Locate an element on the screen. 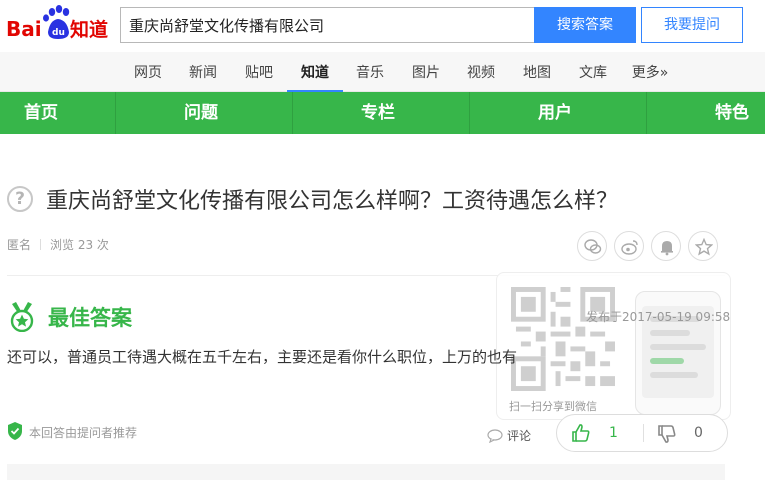  vote-box: 1 0 is located at coordinates (642, 433).